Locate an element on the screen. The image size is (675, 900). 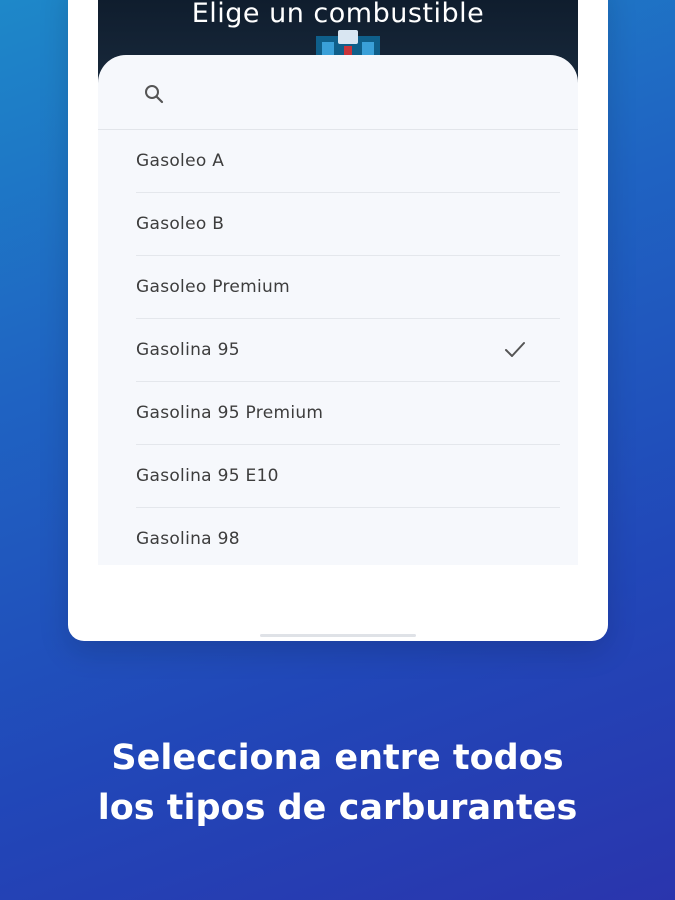
list-item: Gasoleo Premium is located at coordinates (348, 287).